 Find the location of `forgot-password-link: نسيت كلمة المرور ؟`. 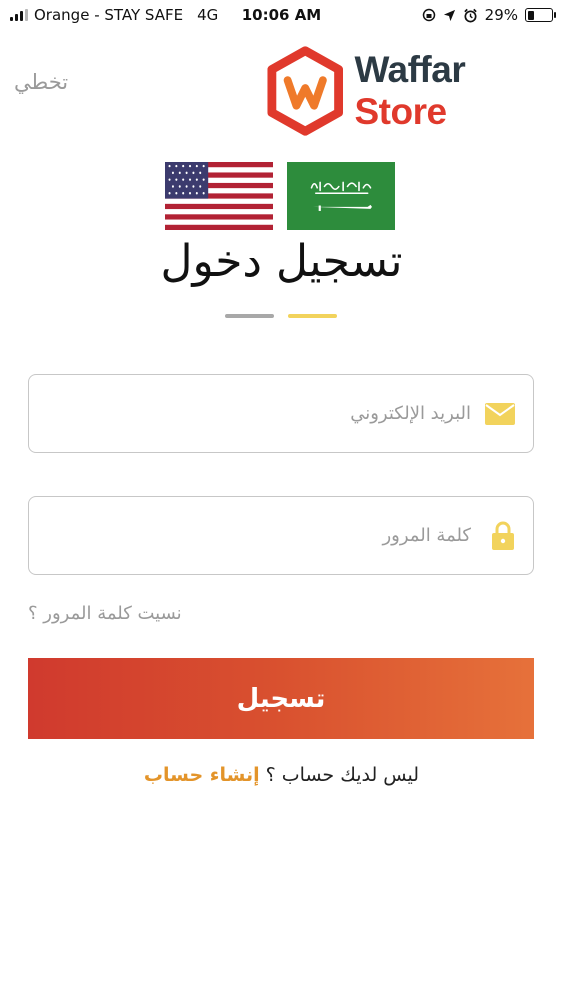

forgot-password-link: نسيت كلمة المرور ؟ is located at coordinates (105, 613).